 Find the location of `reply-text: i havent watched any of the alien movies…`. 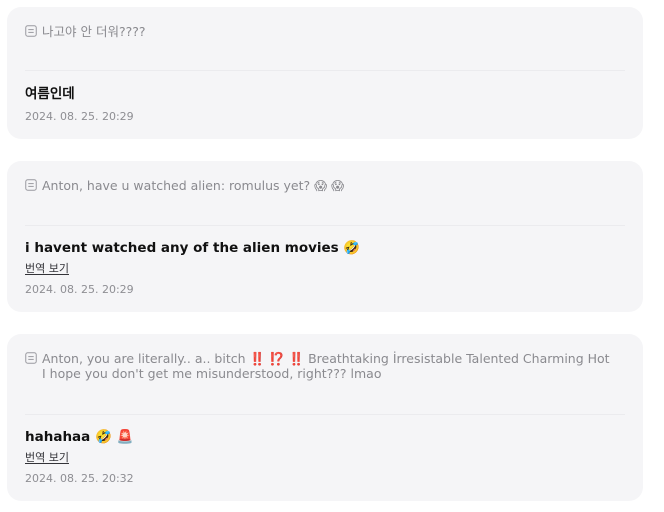

reply-text: i havent watched any of the alien movies… is located at coordinates (193, 248).